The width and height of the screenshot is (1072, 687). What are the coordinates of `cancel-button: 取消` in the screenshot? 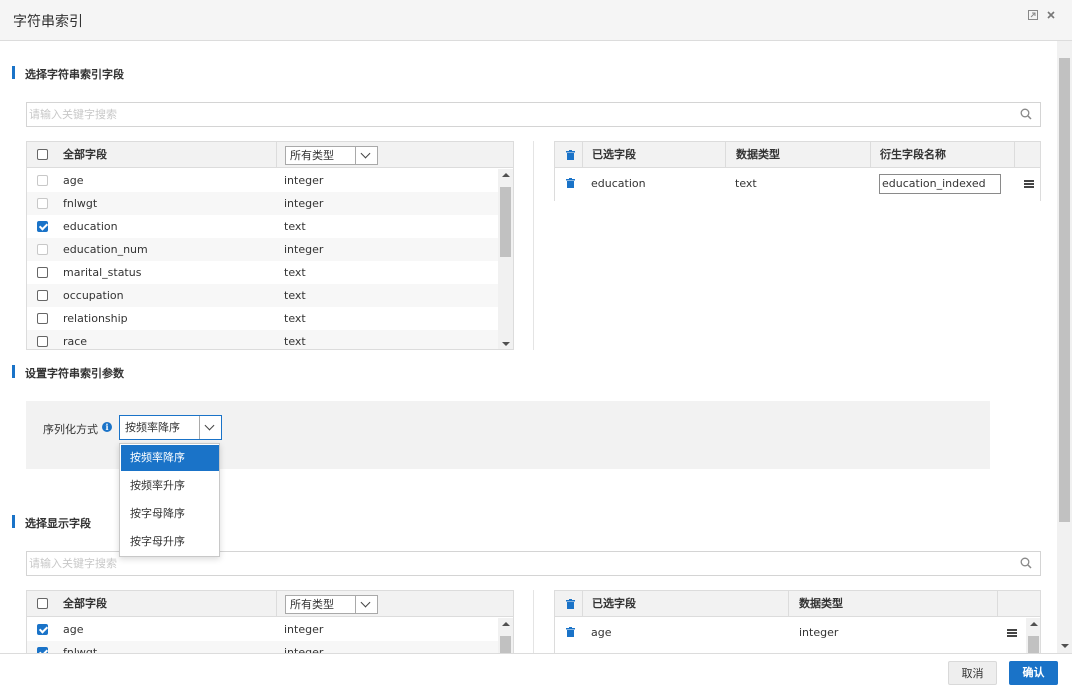 It's located at (972, 673).